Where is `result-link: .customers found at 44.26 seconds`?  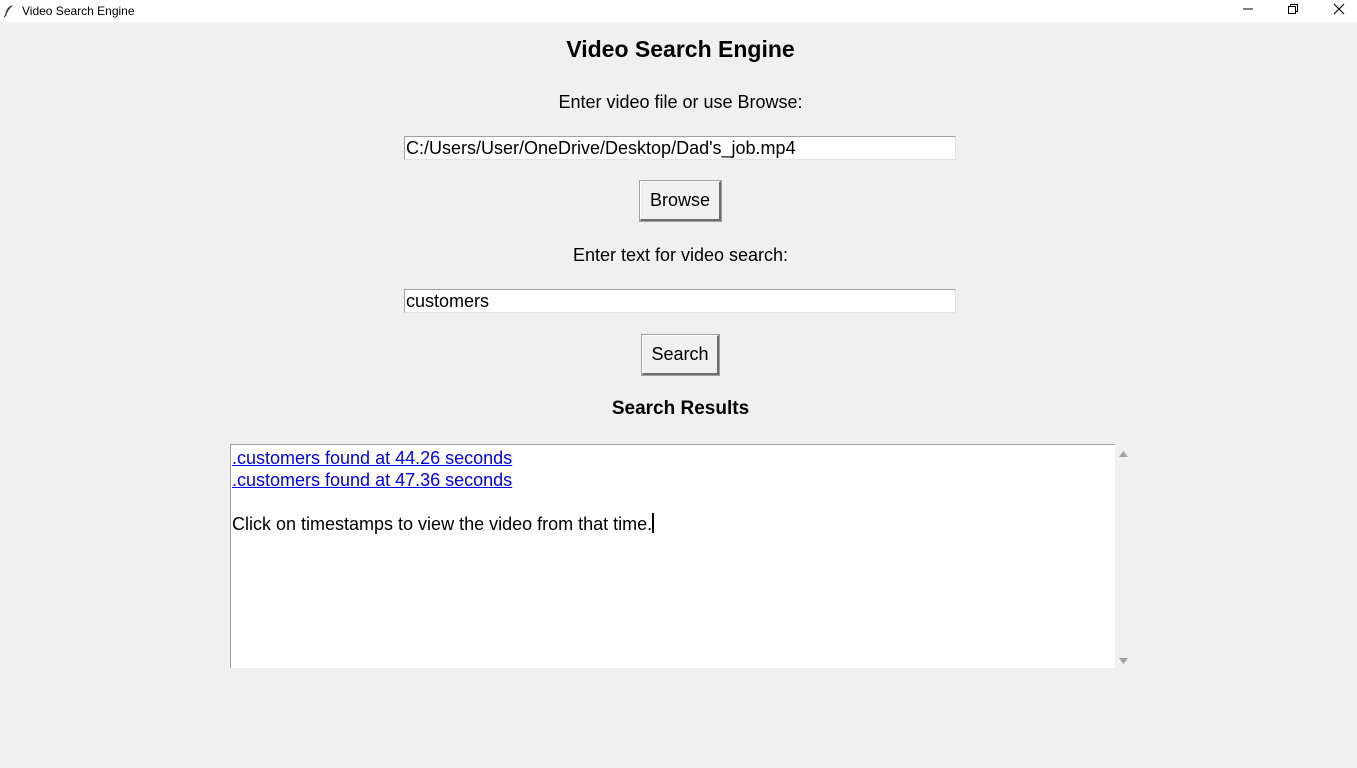
result-link: .customers found at 44.26 seconds is located at coordinates (372, 458).